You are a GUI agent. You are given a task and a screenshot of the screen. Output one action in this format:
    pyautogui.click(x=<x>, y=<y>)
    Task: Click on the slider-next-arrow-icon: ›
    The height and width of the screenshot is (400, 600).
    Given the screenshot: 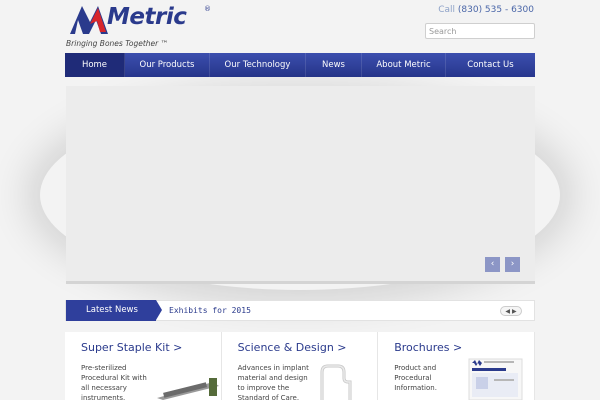 What is the action you would take?
    pyautogui.click(x=512, y=264)
    